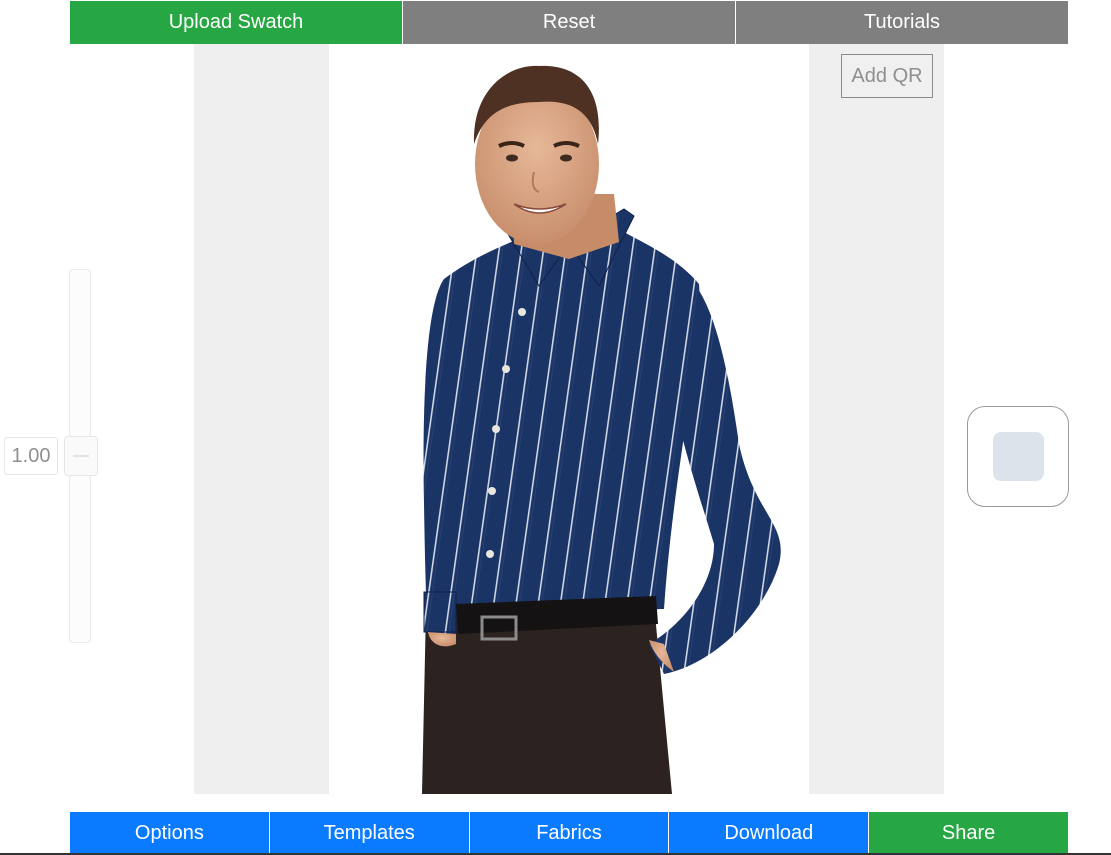 The image size is (1111, 855). I want to click on swatch-color-preview, so click(1018, 456).